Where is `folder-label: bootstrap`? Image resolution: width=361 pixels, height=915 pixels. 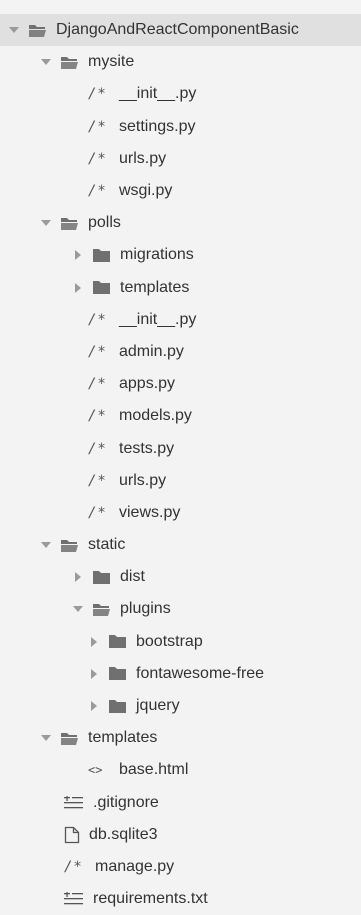 folder-label: bootstrap is located at coordinates (169, 641).